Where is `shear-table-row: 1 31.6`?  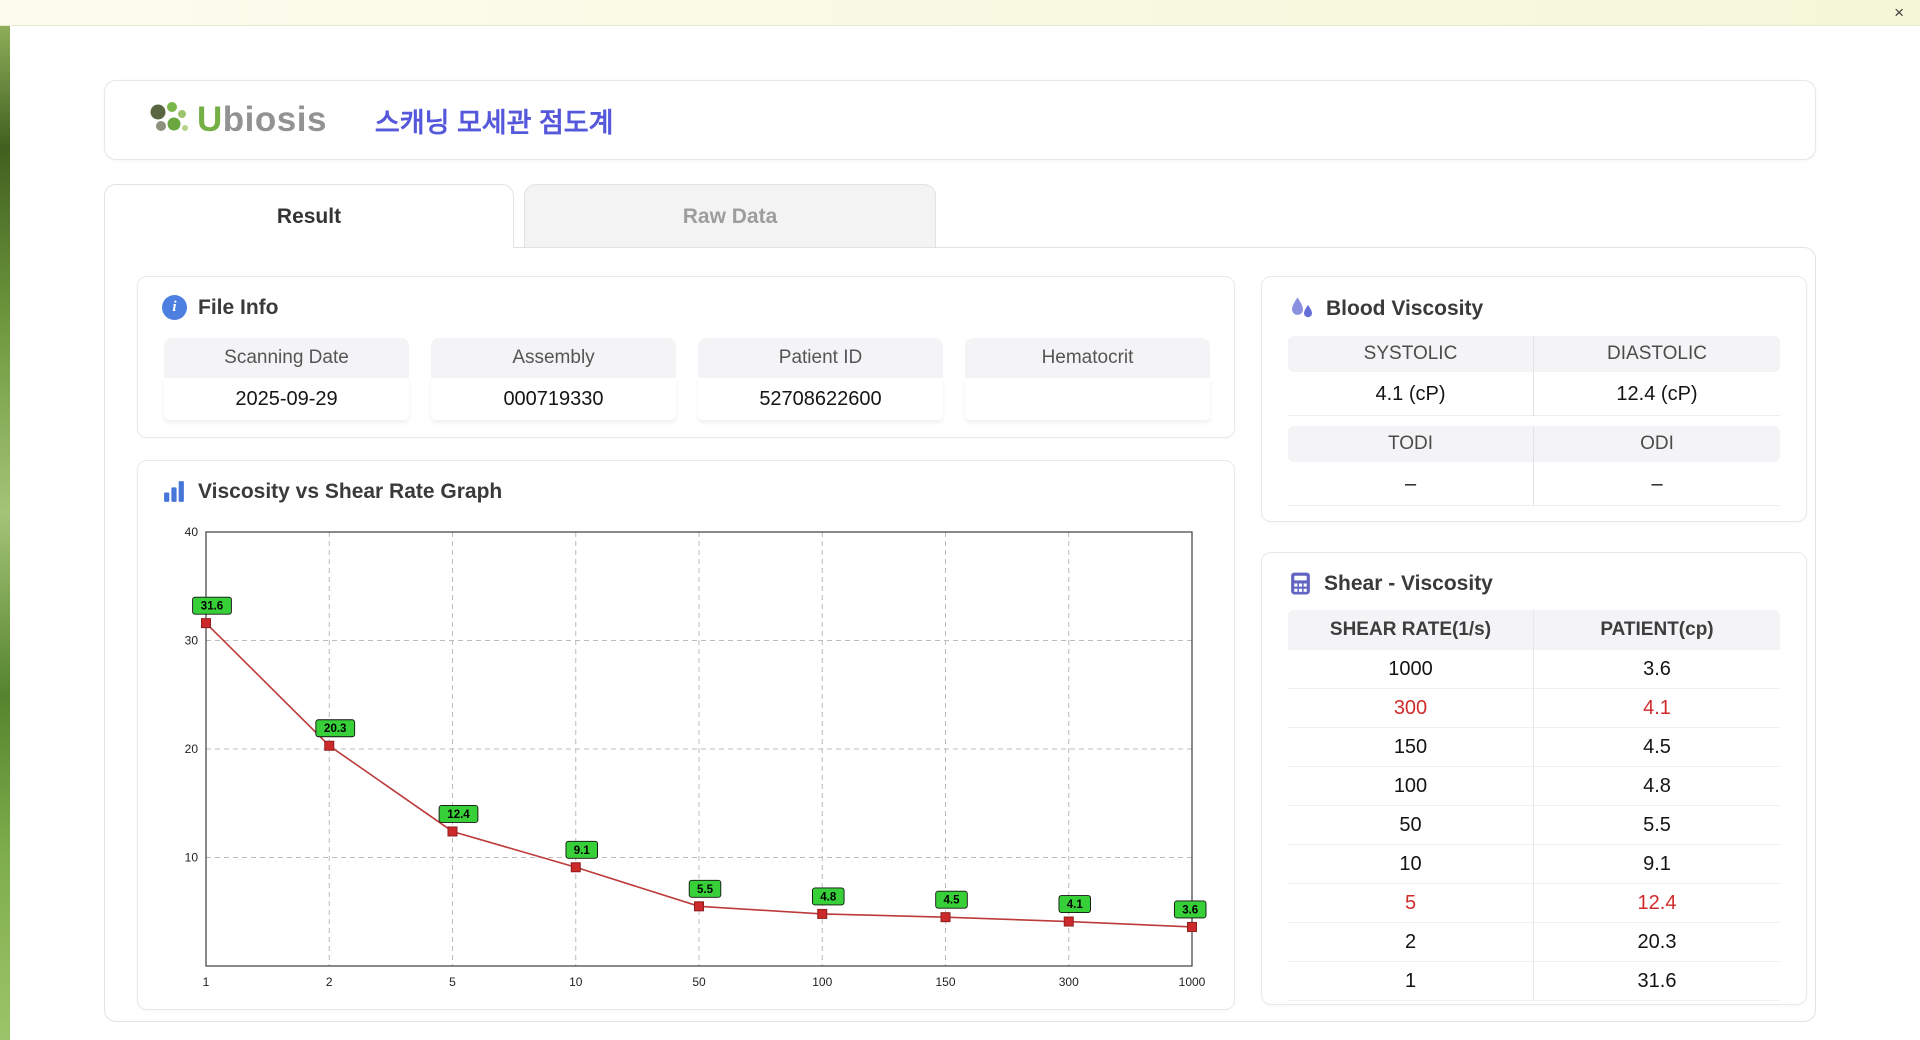
shear-table-row: 1 31.6 is located at coordinates (1534, 981).